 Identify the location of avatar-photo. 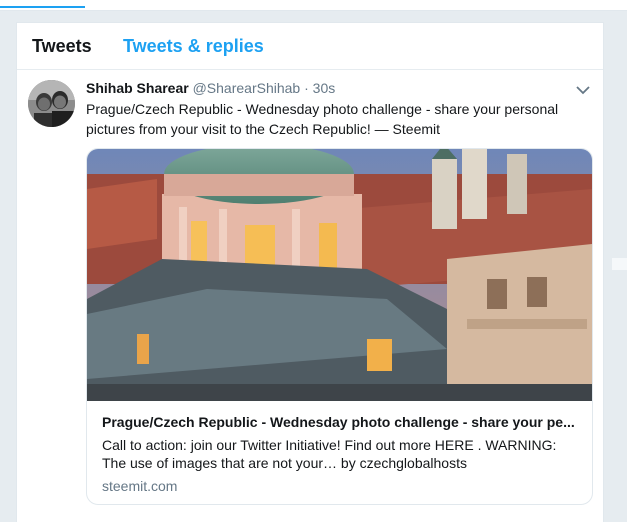
(51, 103).